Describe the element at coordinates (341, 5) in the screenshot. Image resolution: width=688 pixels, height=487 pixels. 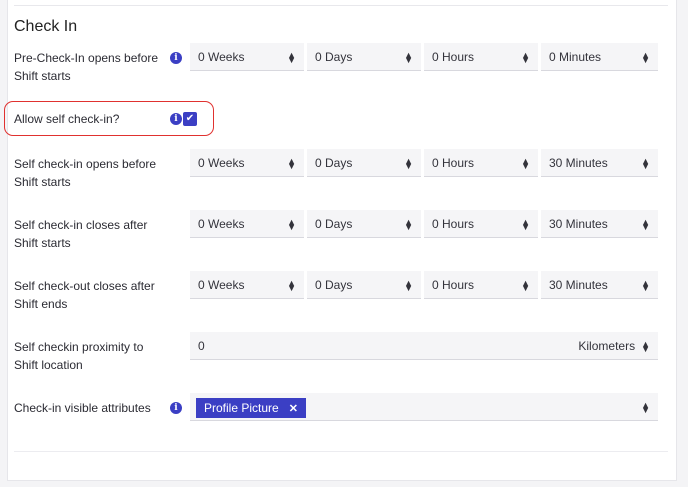
I see `top-divider` at that location.